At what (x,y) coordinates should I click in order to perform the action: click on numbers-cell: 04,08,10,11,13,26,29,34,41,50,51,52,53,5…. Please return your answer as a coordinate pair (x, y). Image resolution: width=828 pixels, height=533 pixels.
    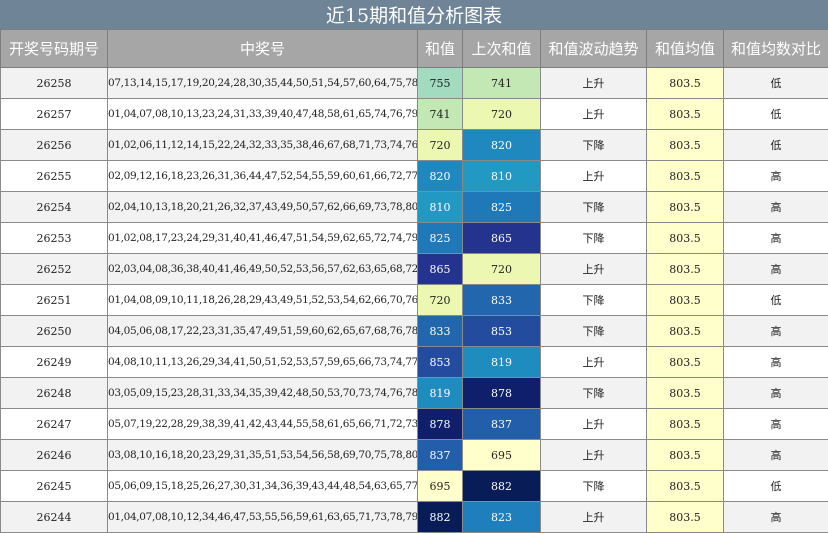
    Looking at the image, I should click on (263, 362).